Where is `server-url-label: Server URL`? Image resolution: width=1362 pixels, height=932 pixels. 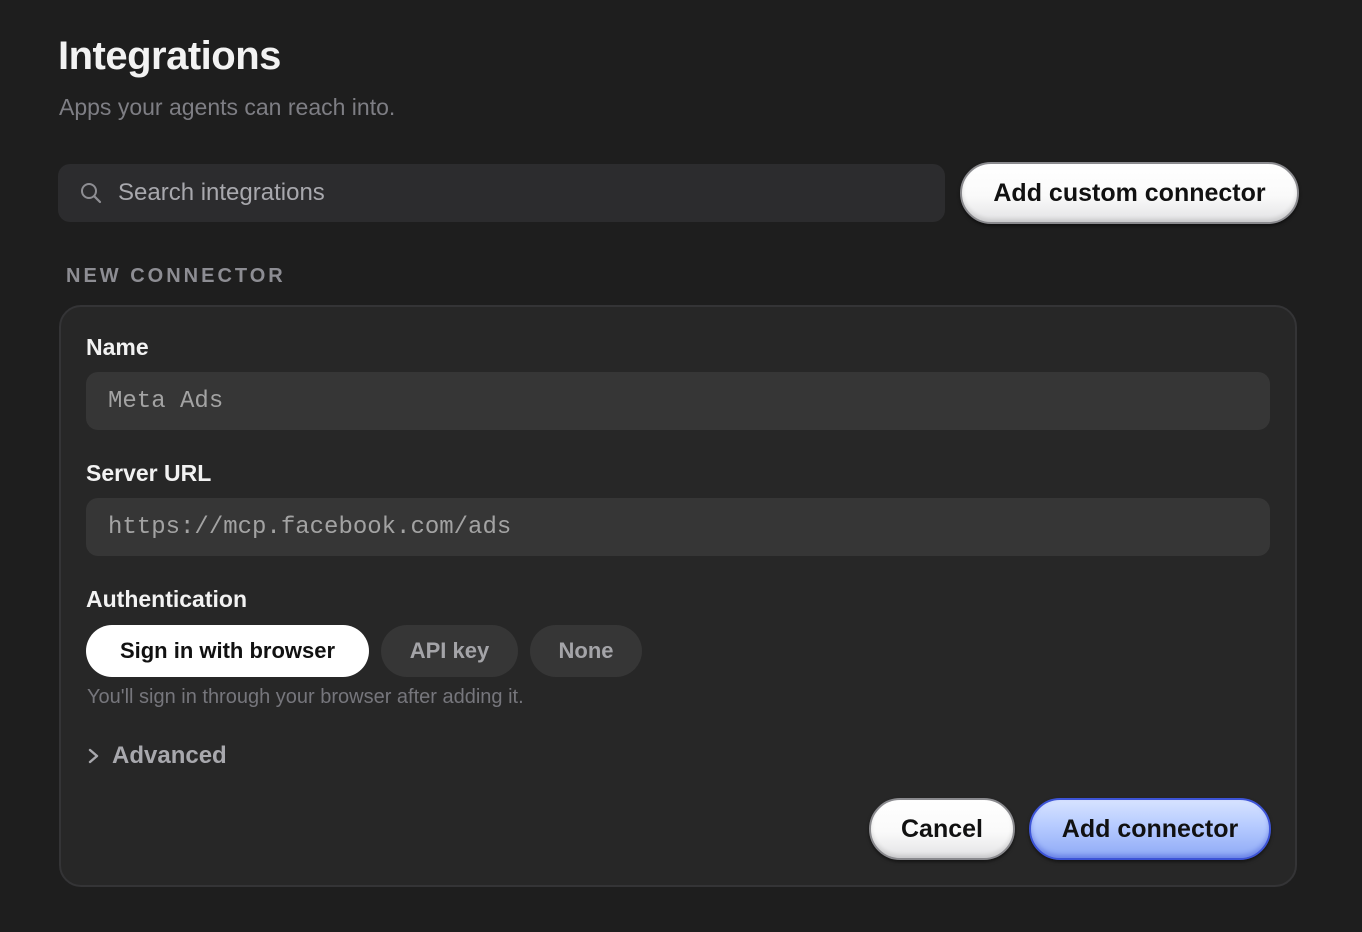
server-url-label: Server URL is located at coordinates (149, 473).